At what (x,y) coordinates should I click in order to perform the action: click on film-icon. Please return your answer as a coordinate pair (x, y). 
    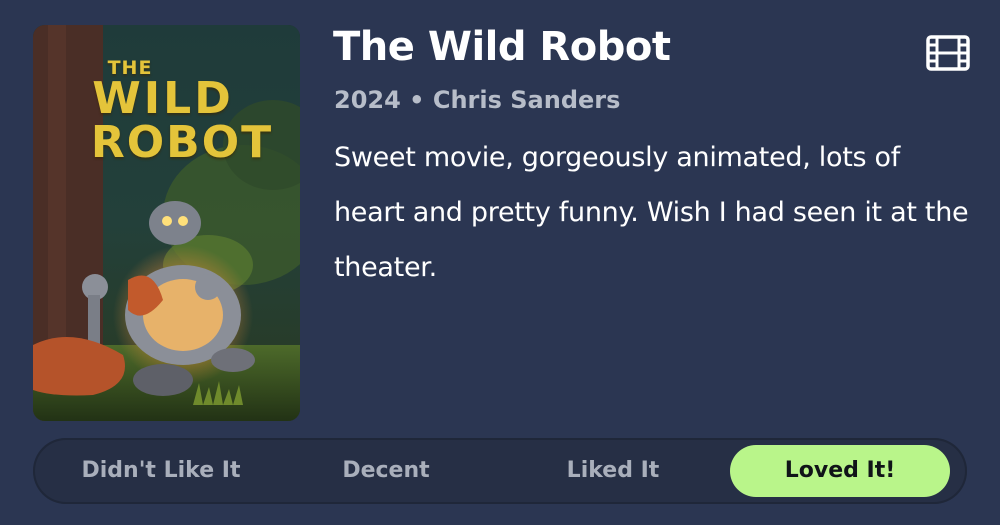
    Looking at the image, I should click on (948, 53).